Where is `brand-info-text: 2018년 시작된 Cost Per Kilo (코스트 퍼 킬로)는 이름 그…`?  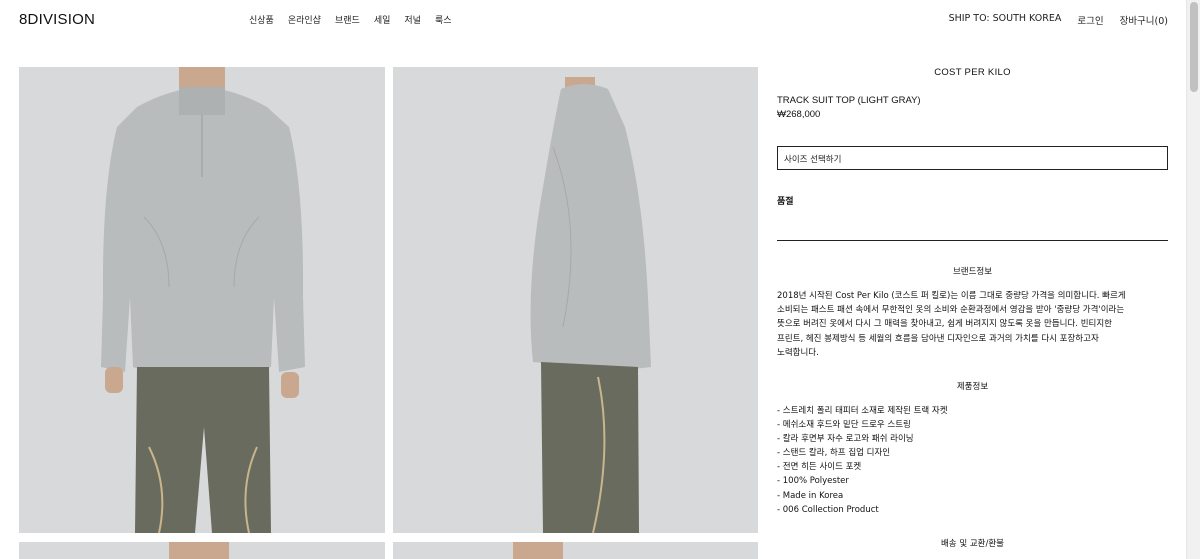 brand-info-text: 2018년 시작된 Cost Per Kilo (코스트 퍼 킬로)는 이름 그… is located at coordinates (972, 324).